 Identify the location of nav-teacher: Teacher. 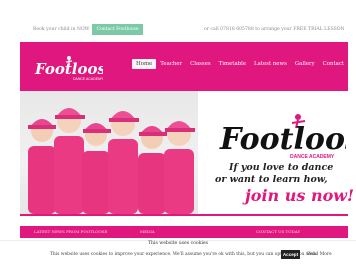
(171, 64).